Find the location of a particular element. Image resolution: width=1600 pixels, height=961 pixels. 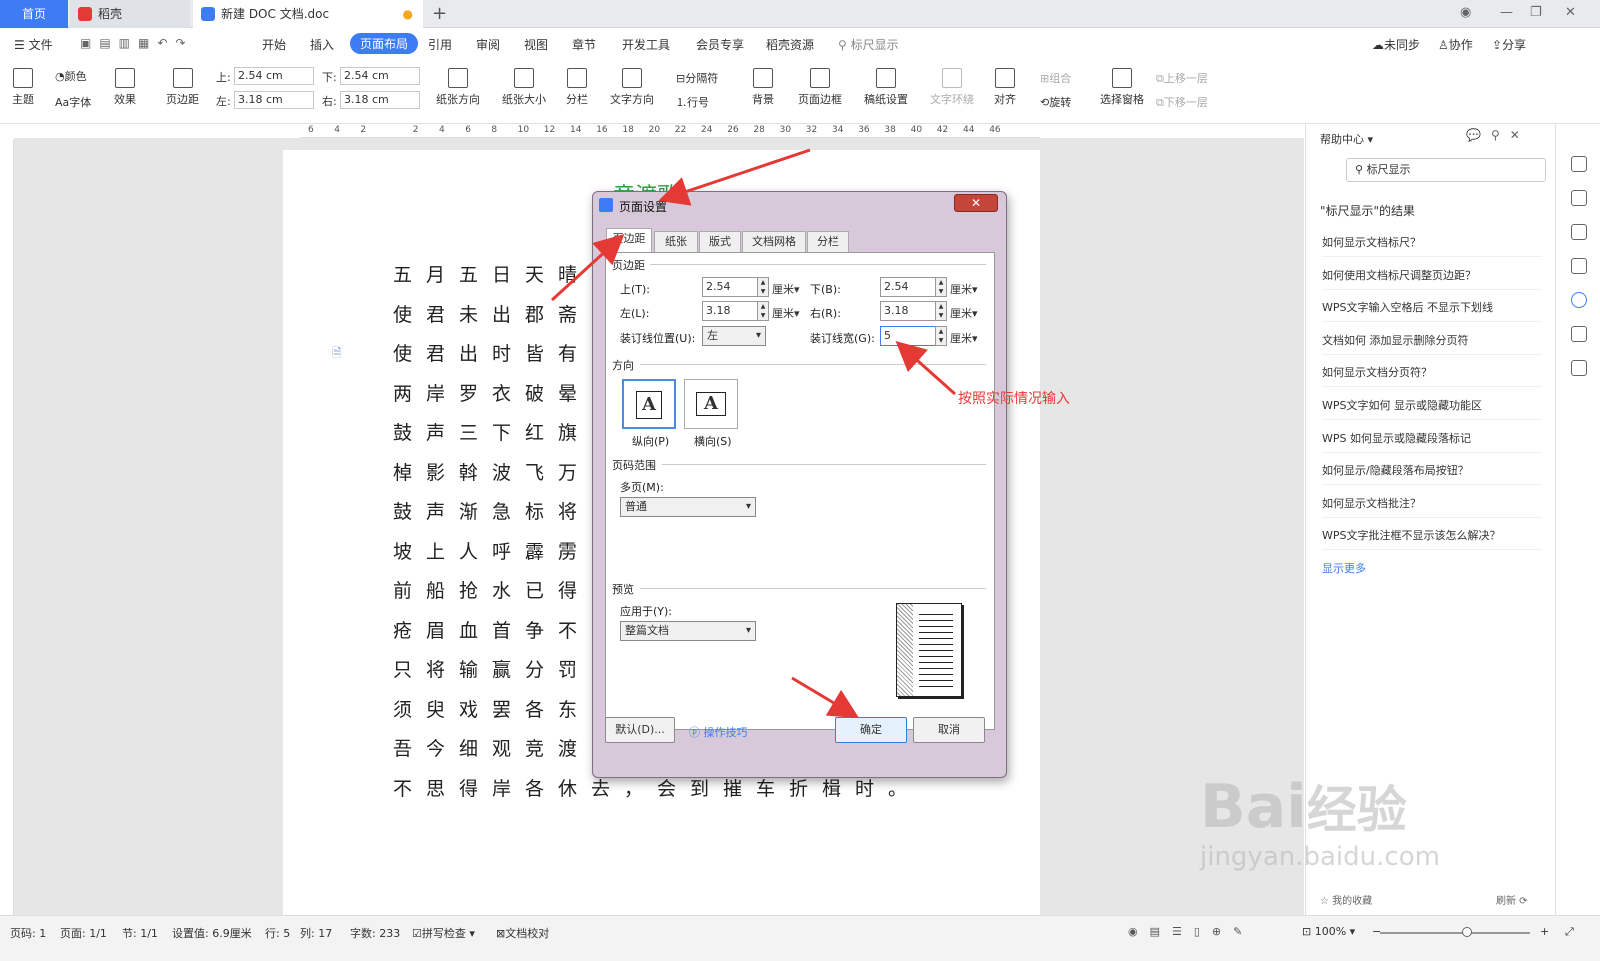

menu-review: 审阅 is located at coordinates (488, 44).